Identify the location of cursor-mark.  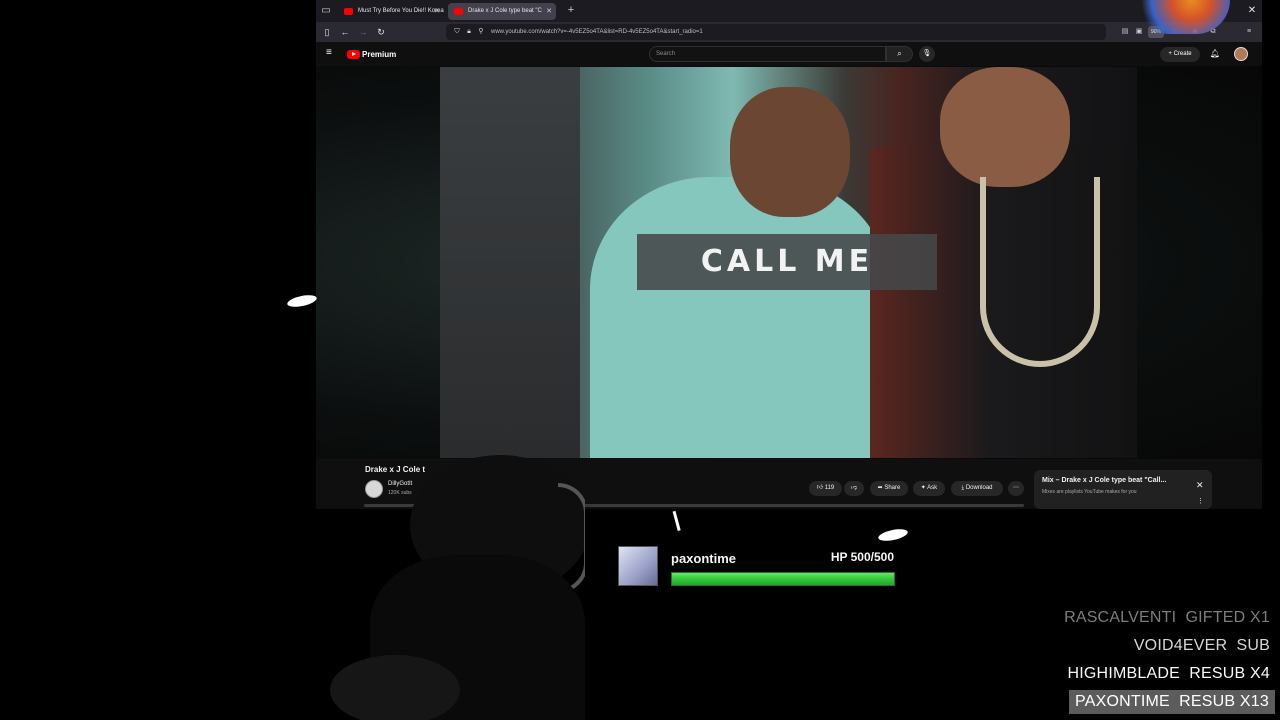
(680, 520).